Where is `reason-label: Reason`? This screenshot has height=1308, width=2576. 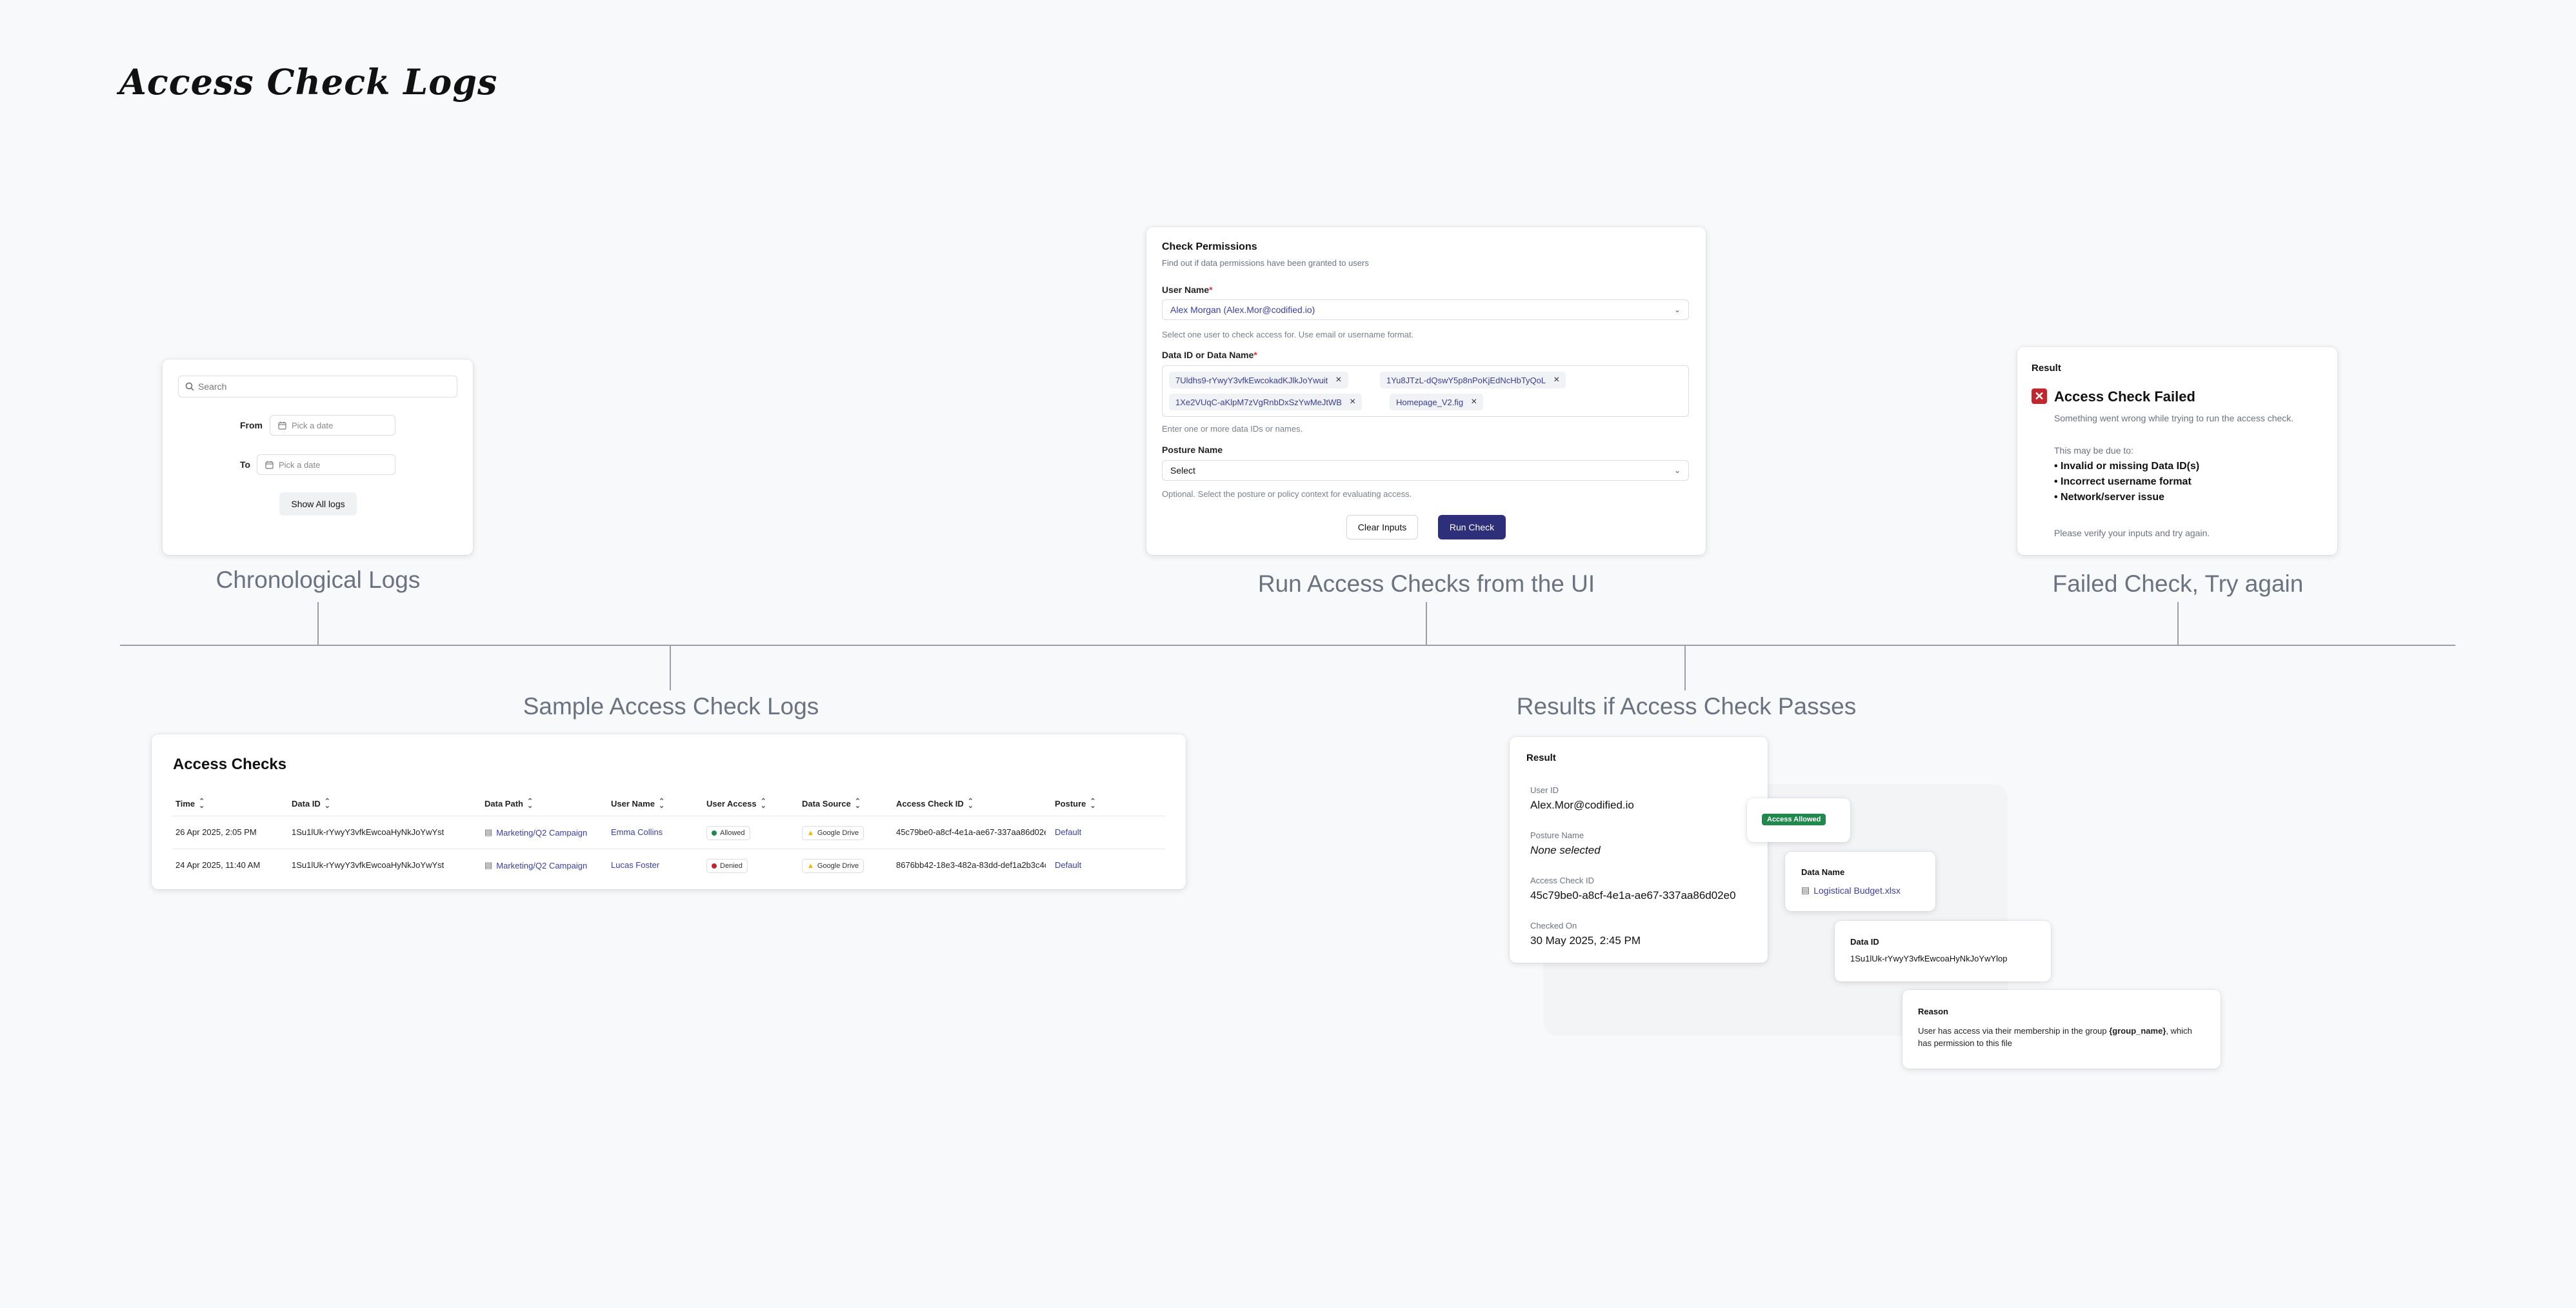 reason-label: Reason is located at coordinates (1933, 1011).